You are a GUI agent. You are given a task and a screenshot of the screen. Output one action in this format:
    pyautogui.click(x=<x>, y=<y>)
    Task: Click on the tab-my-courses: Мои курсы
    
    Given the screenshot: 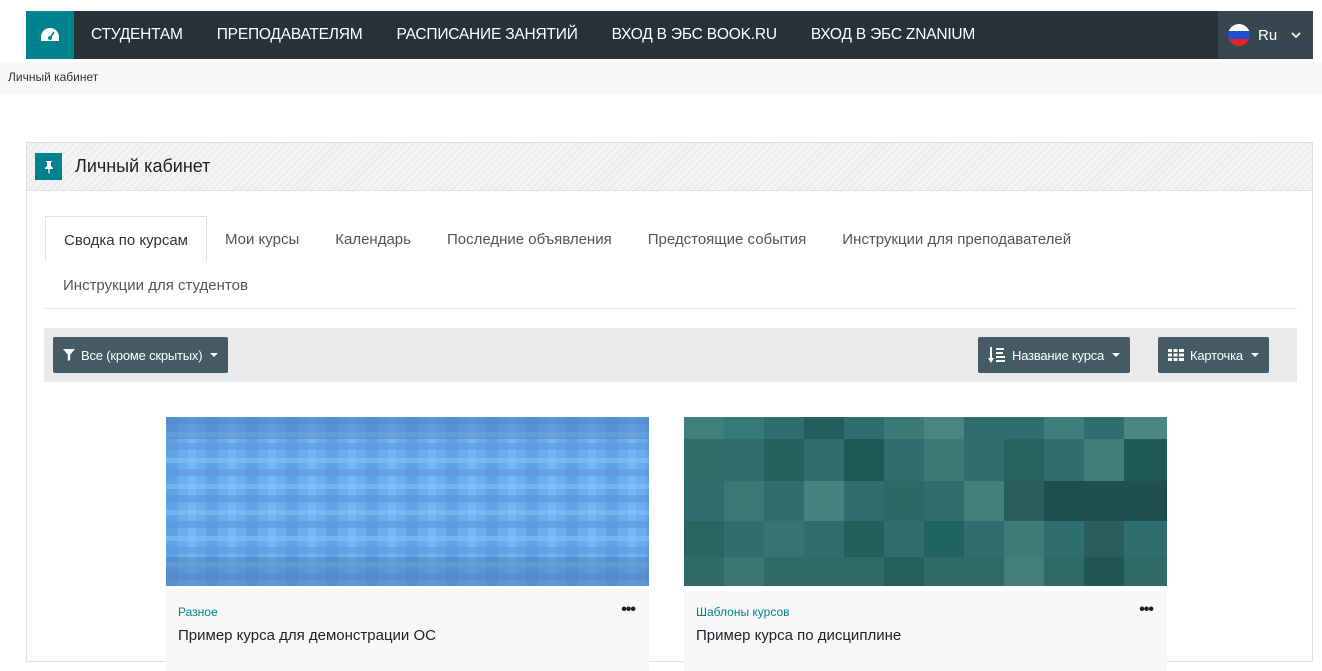 What is the action you would take?
    pyautogui.click(x=262, y=239)
    